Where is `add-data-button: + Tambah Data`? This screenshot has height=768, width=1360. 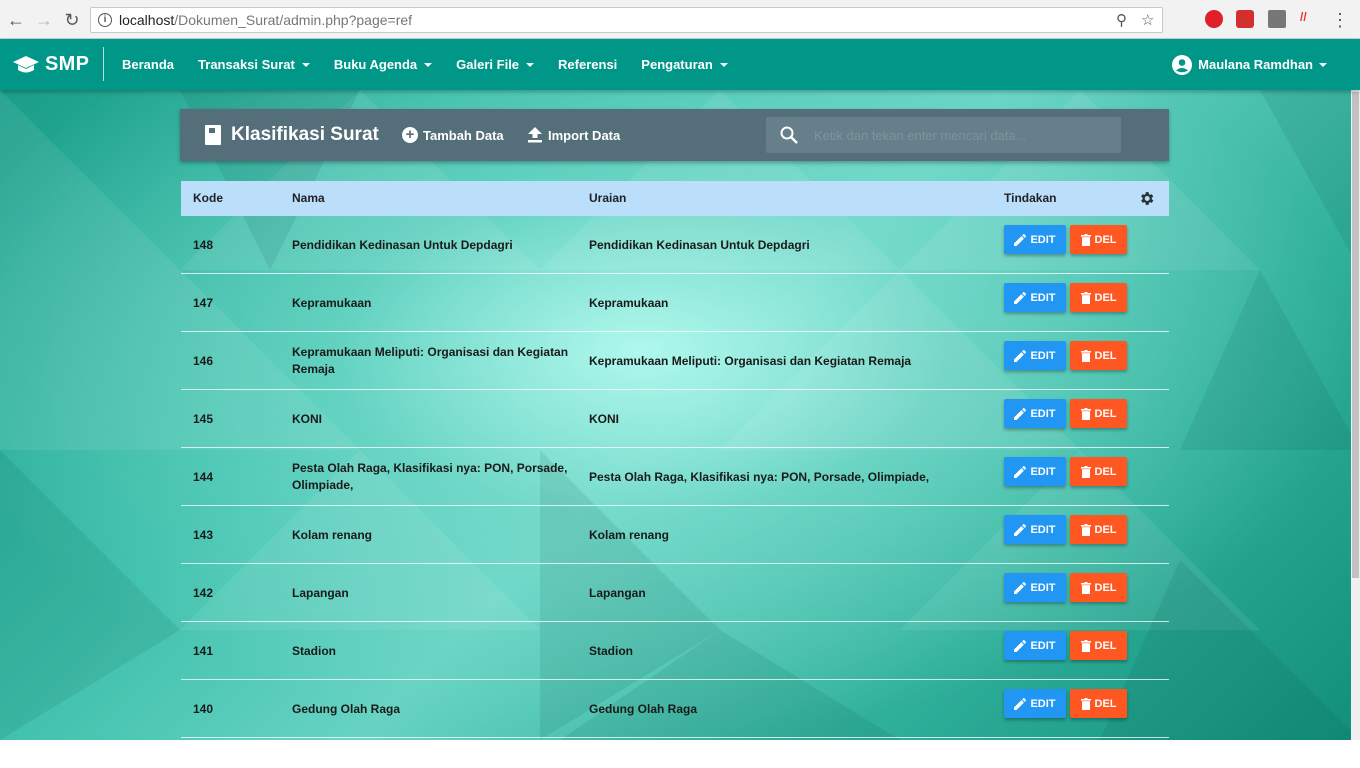
add-data-button: + Tambah Data is located at coordinates (453, 135).